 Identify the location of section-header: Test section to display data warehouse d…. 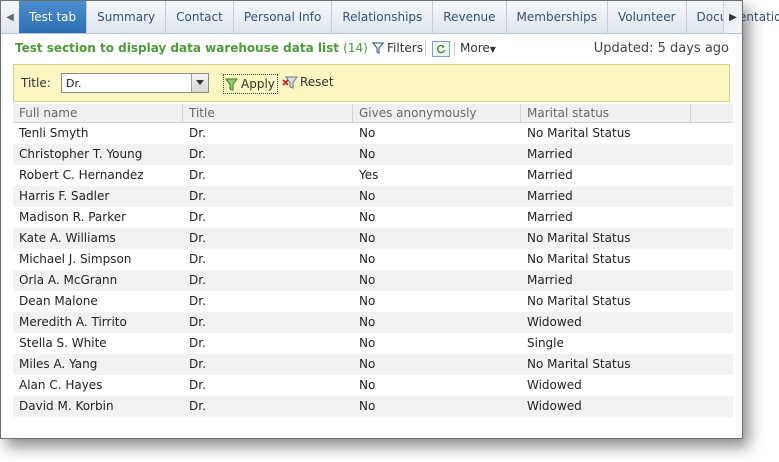
(372, 50).